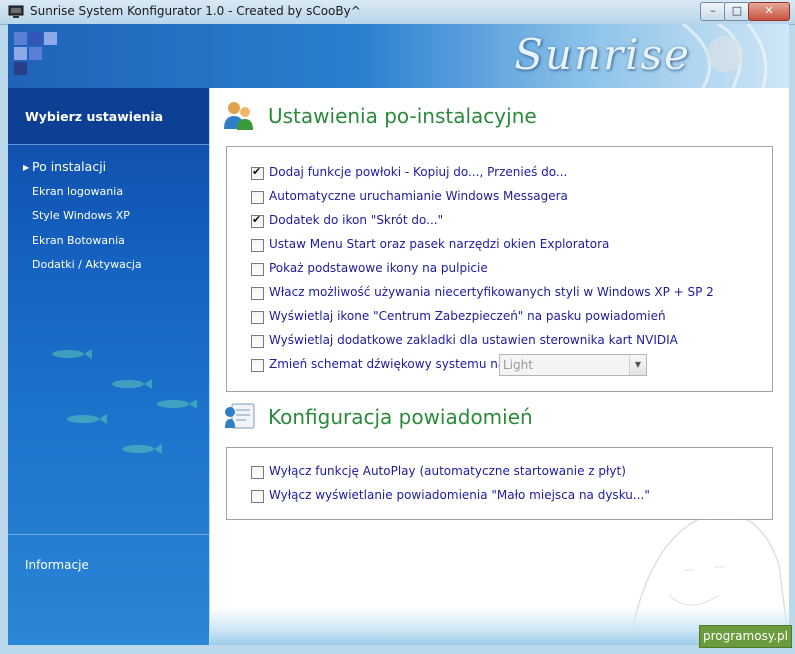 This screenshot has width=795, height=654. Describe the element at coordinates (87, 264) in the screenshot. I see `sidebar-item-label: Dodatki / Aktywacja` at that location.